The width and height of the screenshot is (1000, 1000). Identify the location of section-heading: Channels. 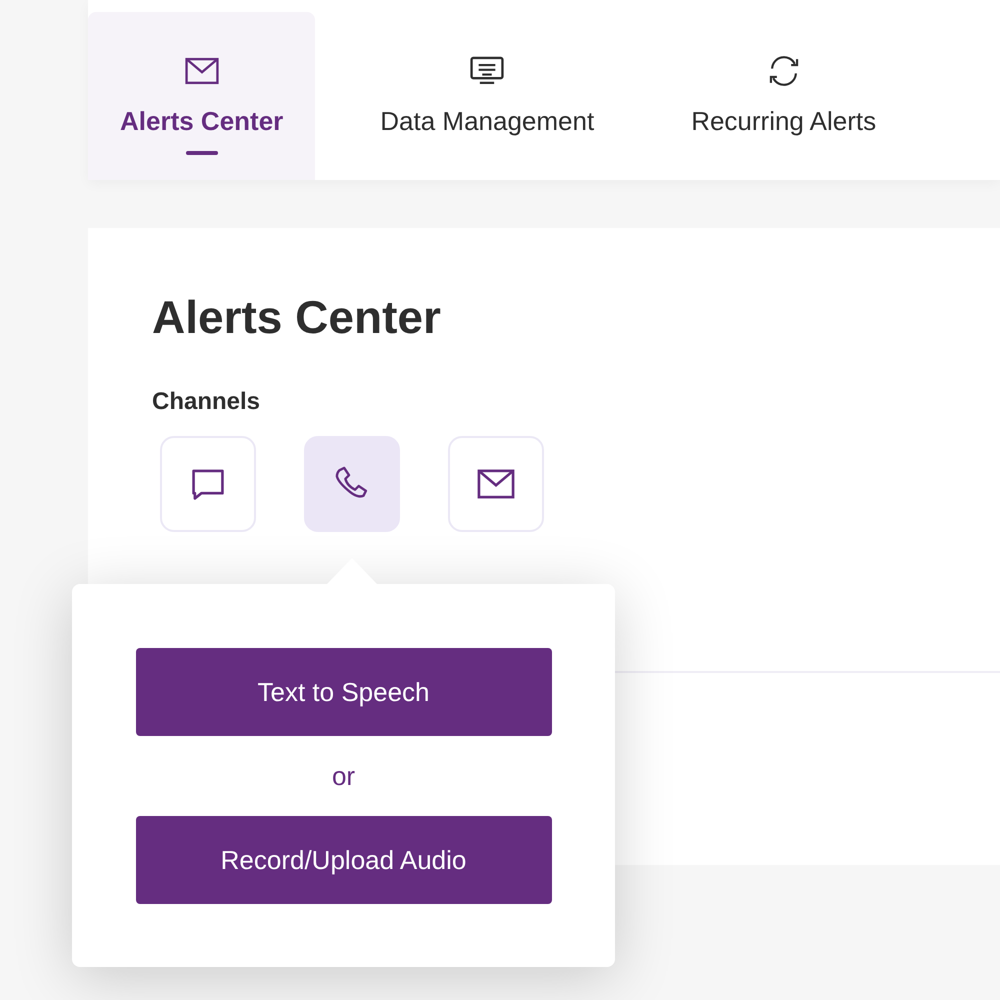
(207, 402).